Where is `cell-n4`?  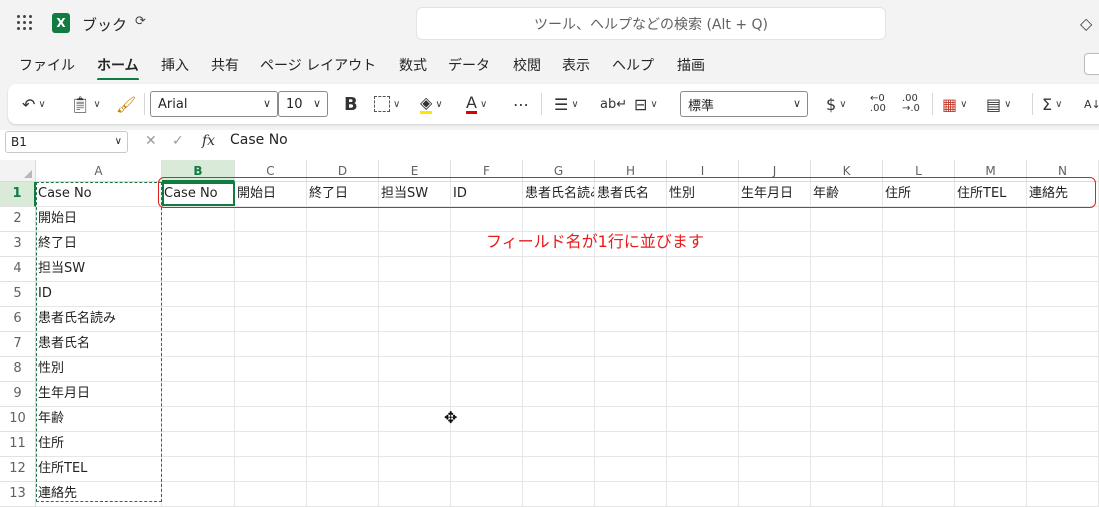
cell-n4 is located at coordinates (1063, 269).